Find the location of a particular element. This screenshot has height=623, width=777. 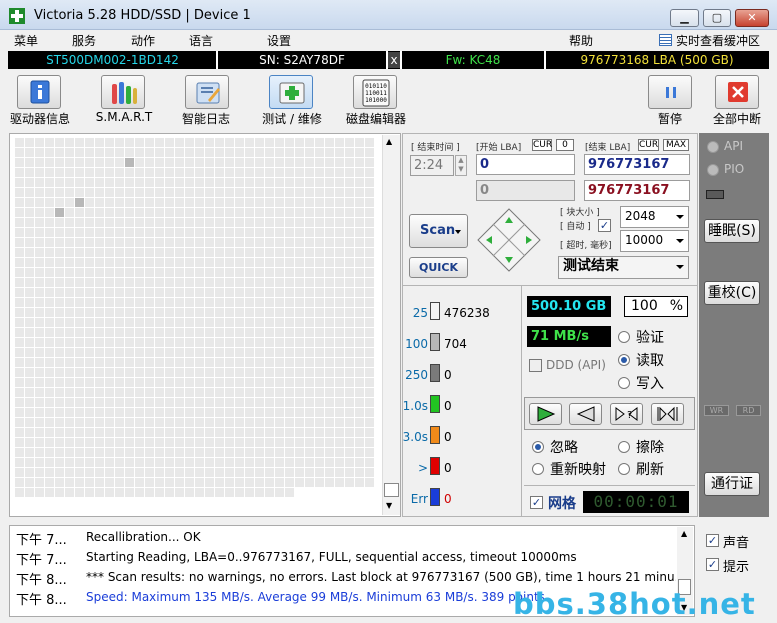

minimize-button: ▁ is located at coordinates (684, 18).